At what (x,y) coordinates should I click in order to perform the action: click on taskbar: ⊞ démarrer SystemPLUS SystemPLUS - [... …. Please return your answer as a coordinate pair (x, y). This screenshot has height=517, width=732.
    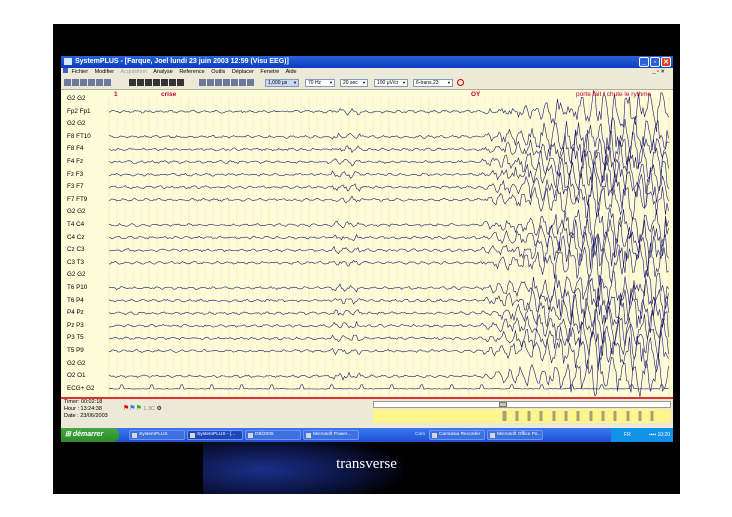
    Looking at the image, I should click on (367, 435).